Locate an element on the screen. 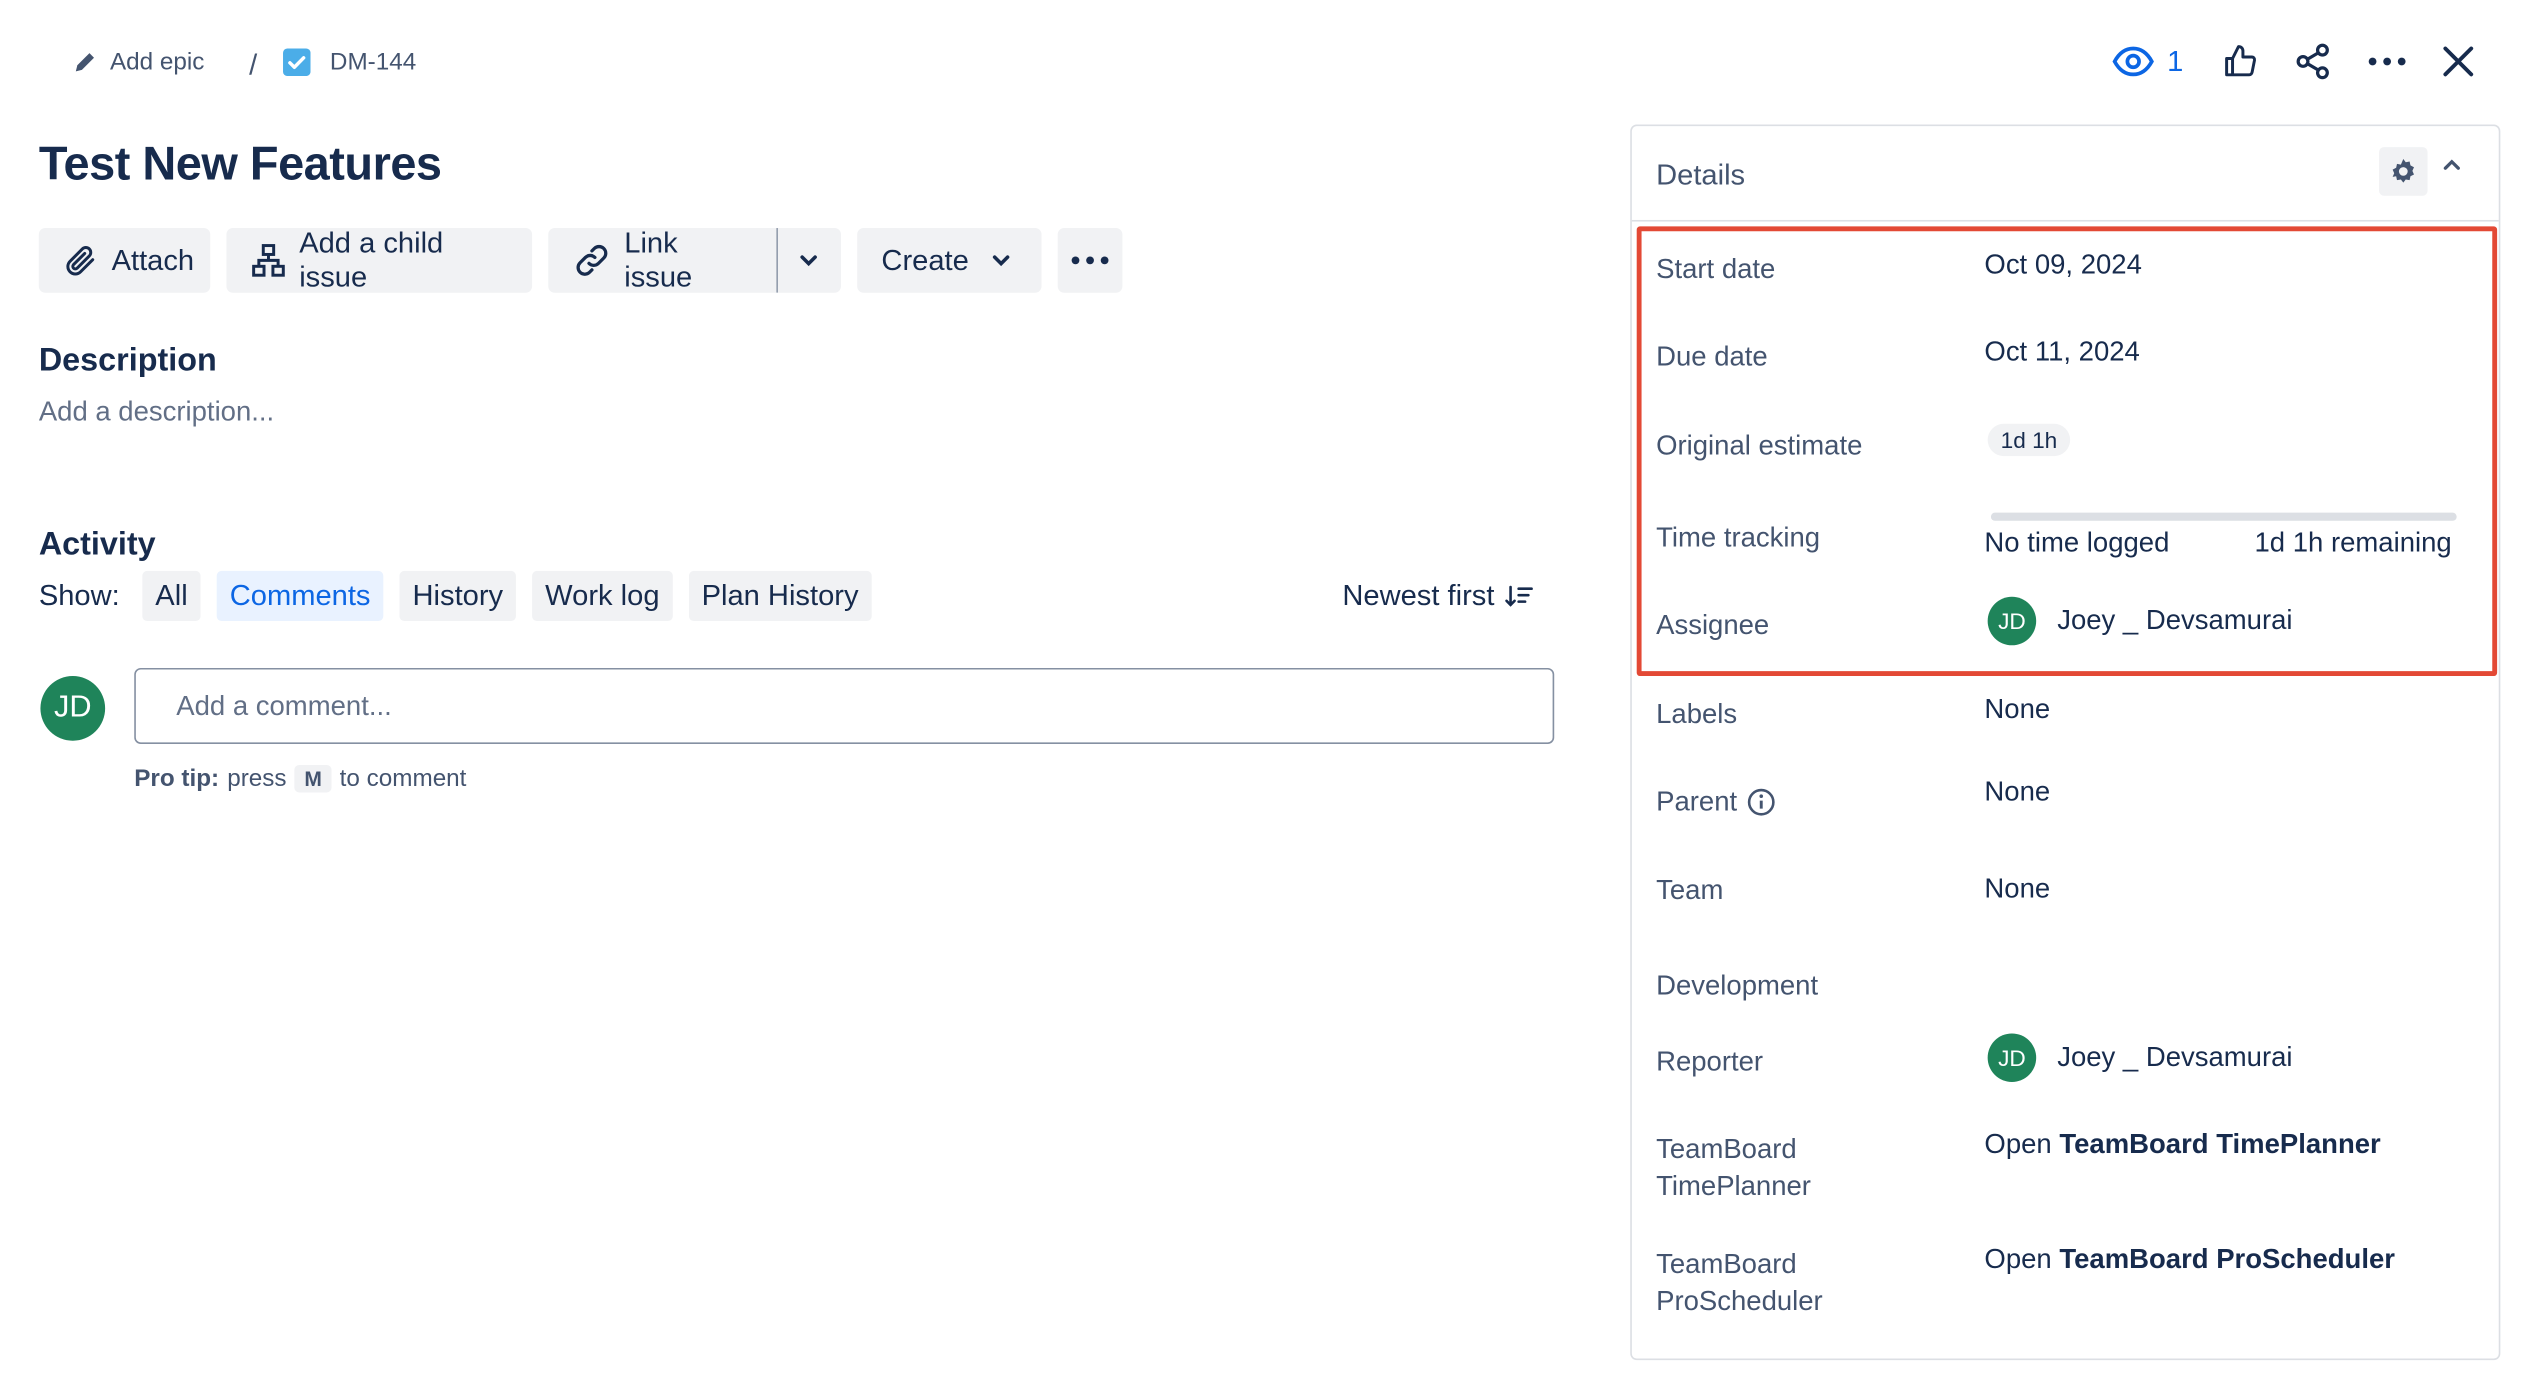 This screenshot has height=1391, width=2536. show-label: Show: is located at coordinates (79, 595).